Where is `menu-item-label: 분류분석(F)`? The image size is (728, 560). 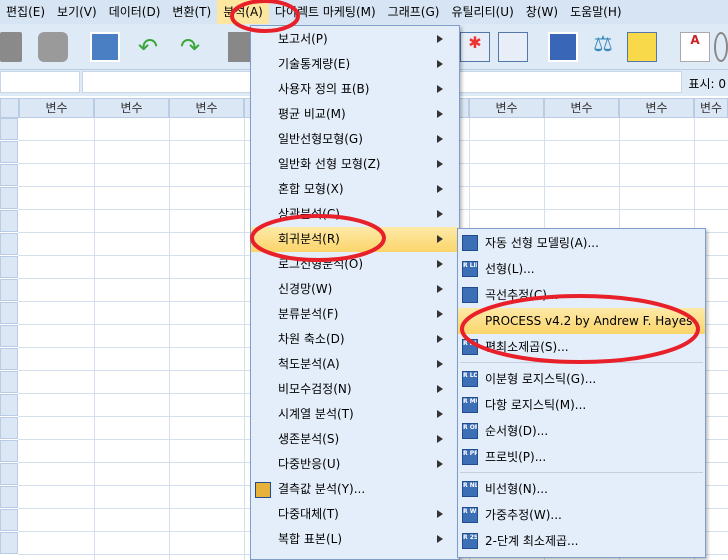
menu-item-label: 분류분석(F) is located at coordinates (308, 314).